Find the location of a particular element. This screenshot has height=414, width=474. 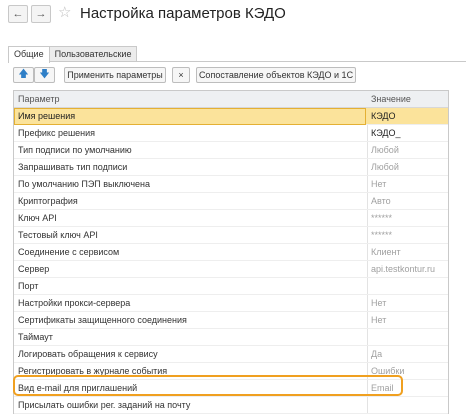

clear-button: × is located at coordinates (181, 75).